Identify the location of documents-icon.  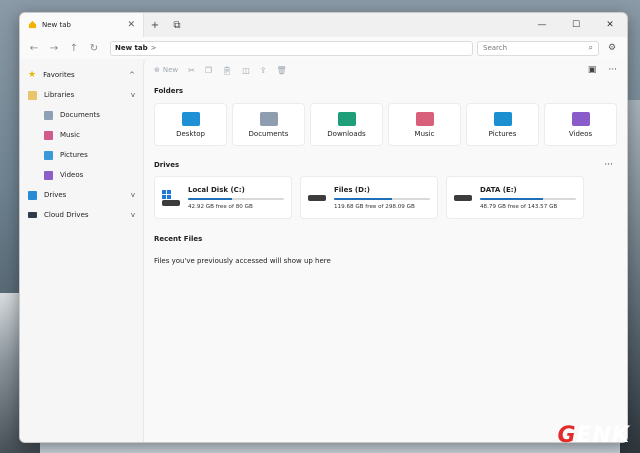
(48, 115).